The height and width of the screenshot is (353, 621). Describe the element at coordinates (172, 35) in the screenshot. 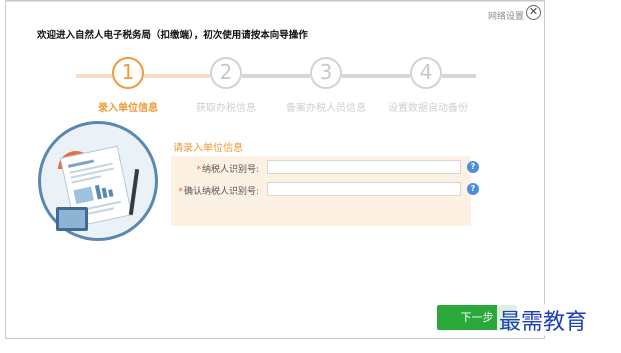

I see `welcome-text: 欢迎进入自然人电子税务局（扣缴端），初次使用请按本向导操作` at that location.